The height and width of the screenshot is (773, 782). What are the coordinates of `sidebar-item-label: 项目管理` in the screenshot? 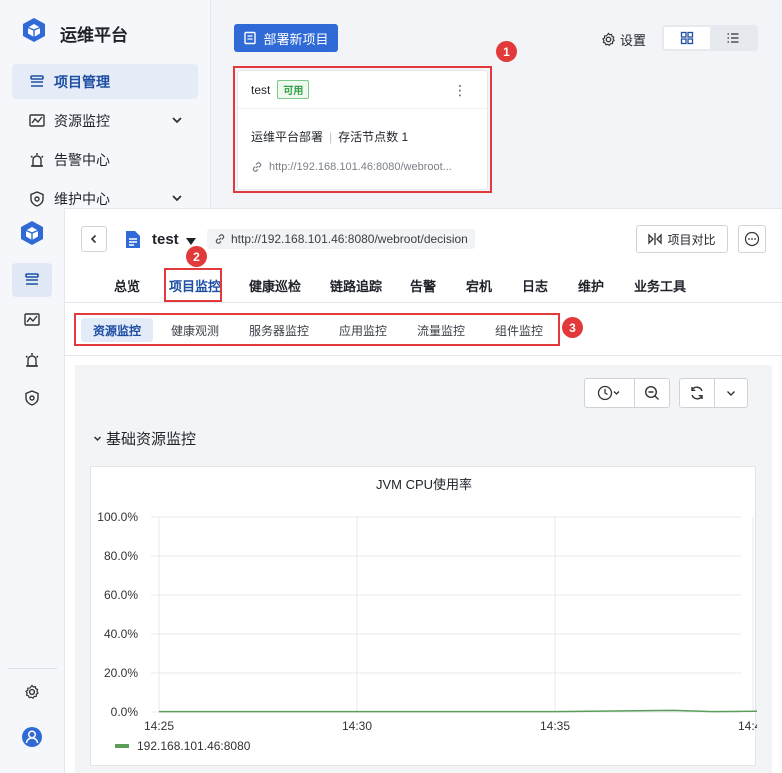 It's located at (82, 81).